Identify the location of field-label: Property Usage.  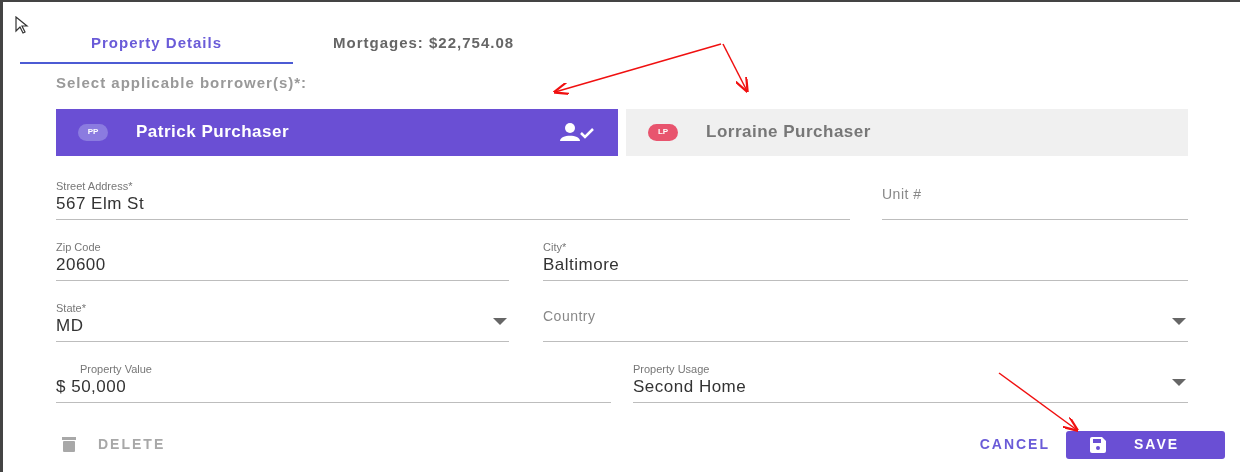
(672, 369).